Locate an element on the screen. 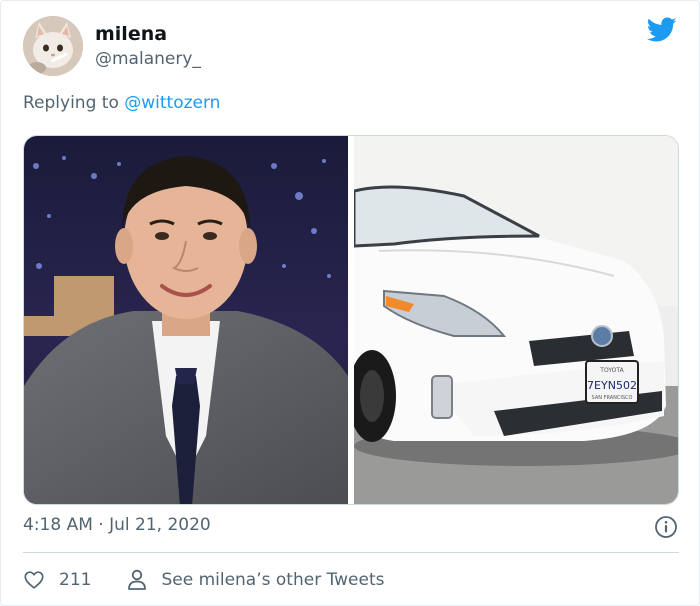 This screenshot has width=700, height=606. avatar-image is located at coordinates (53, 46).